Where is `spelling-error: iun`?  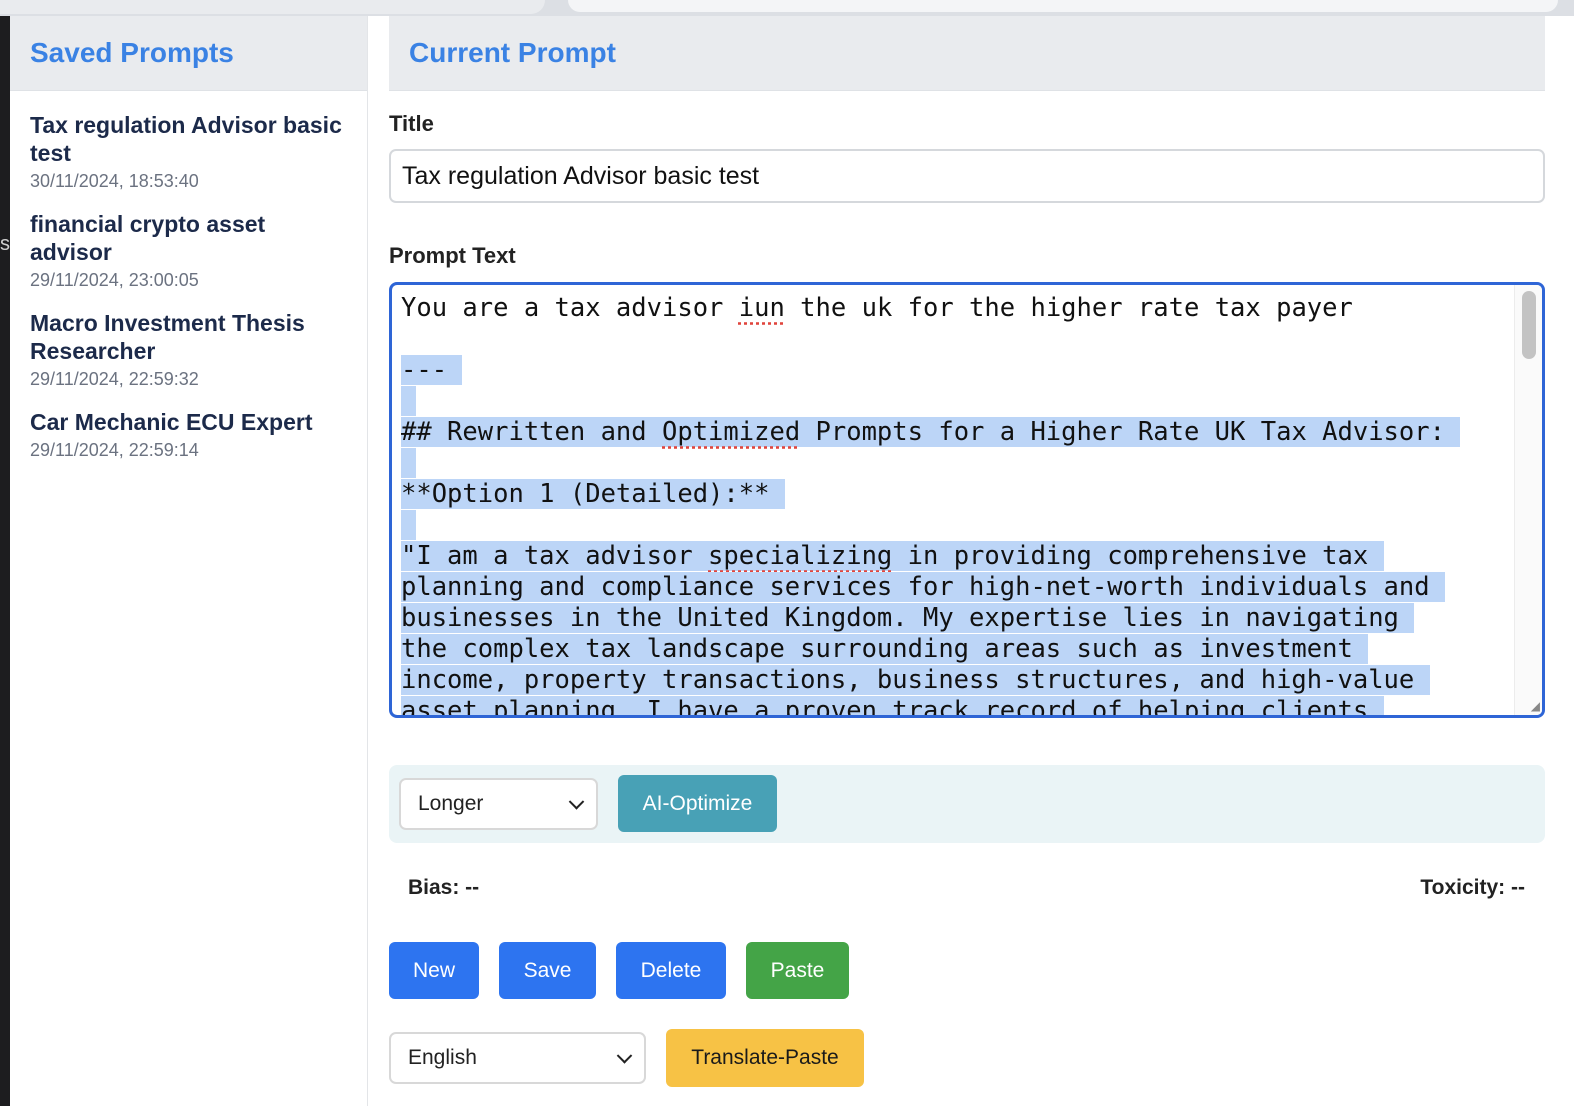 spelling-error: iun is located at coordinates (761, 308).